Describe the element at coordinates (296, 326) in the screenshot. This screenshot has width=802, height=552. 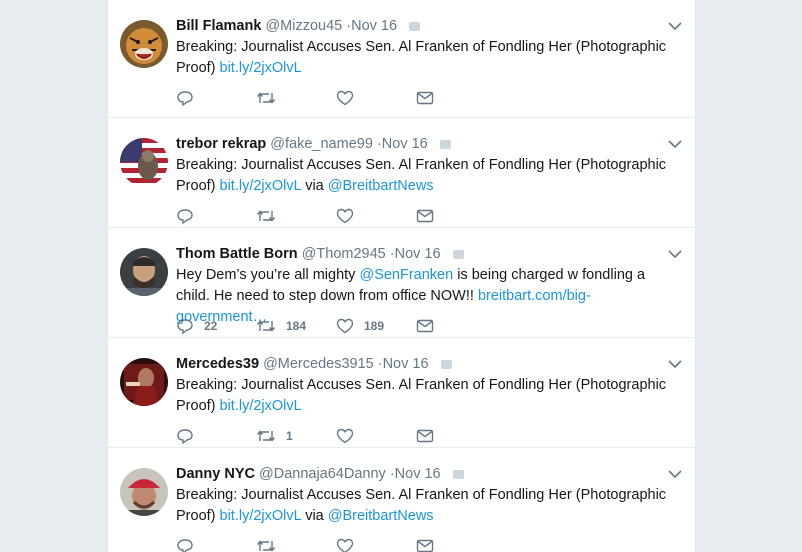
I see `retweet-count: 184` at that location.